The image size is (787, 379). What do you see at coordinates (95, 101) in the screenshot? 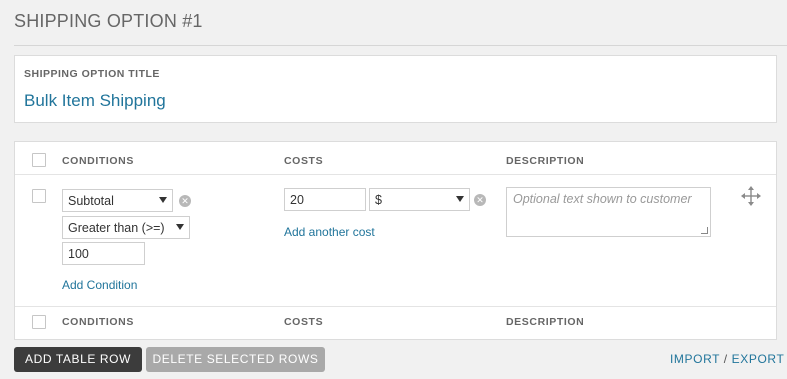
I see `option-title-value: Bulk Item Shipping` at bounding box center [95, 101].